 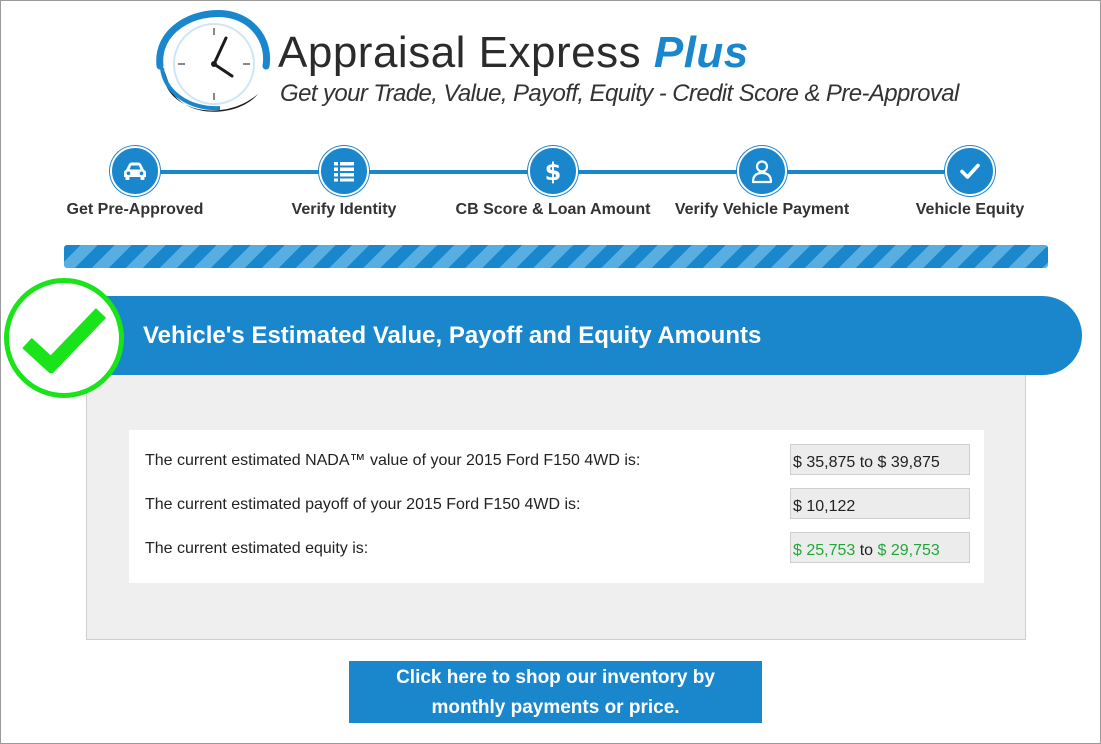 I want to click on checkmark-icon, so click(x=970, y=171).